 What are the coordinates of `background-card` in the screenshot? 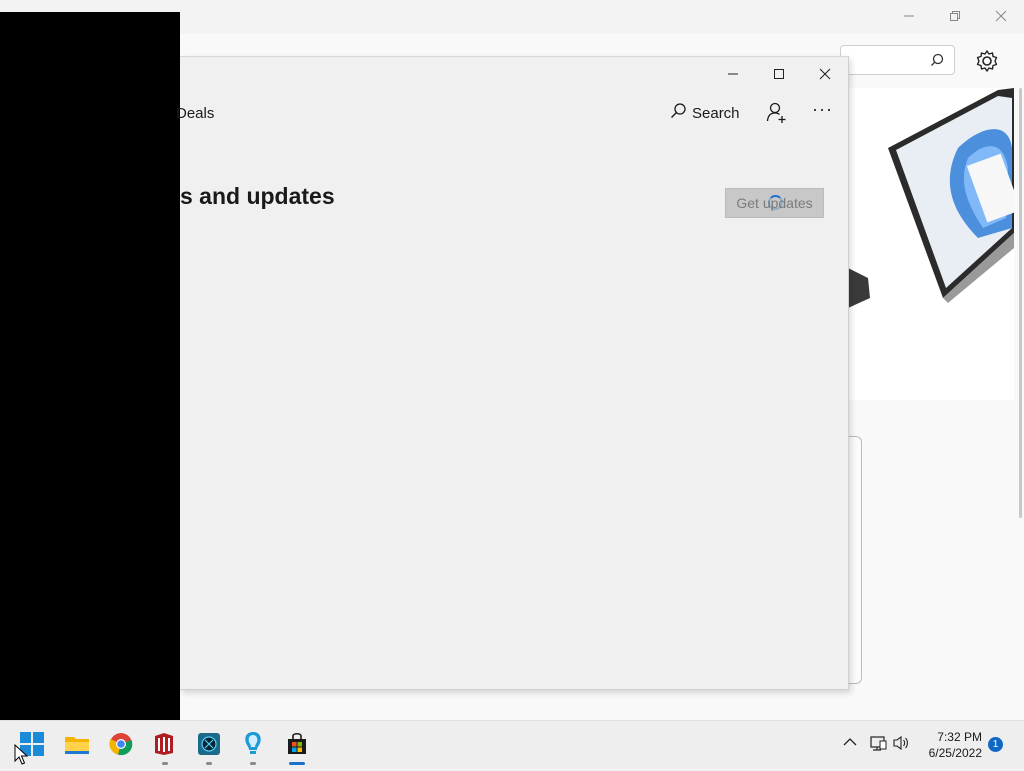 It's located at (855, 560).